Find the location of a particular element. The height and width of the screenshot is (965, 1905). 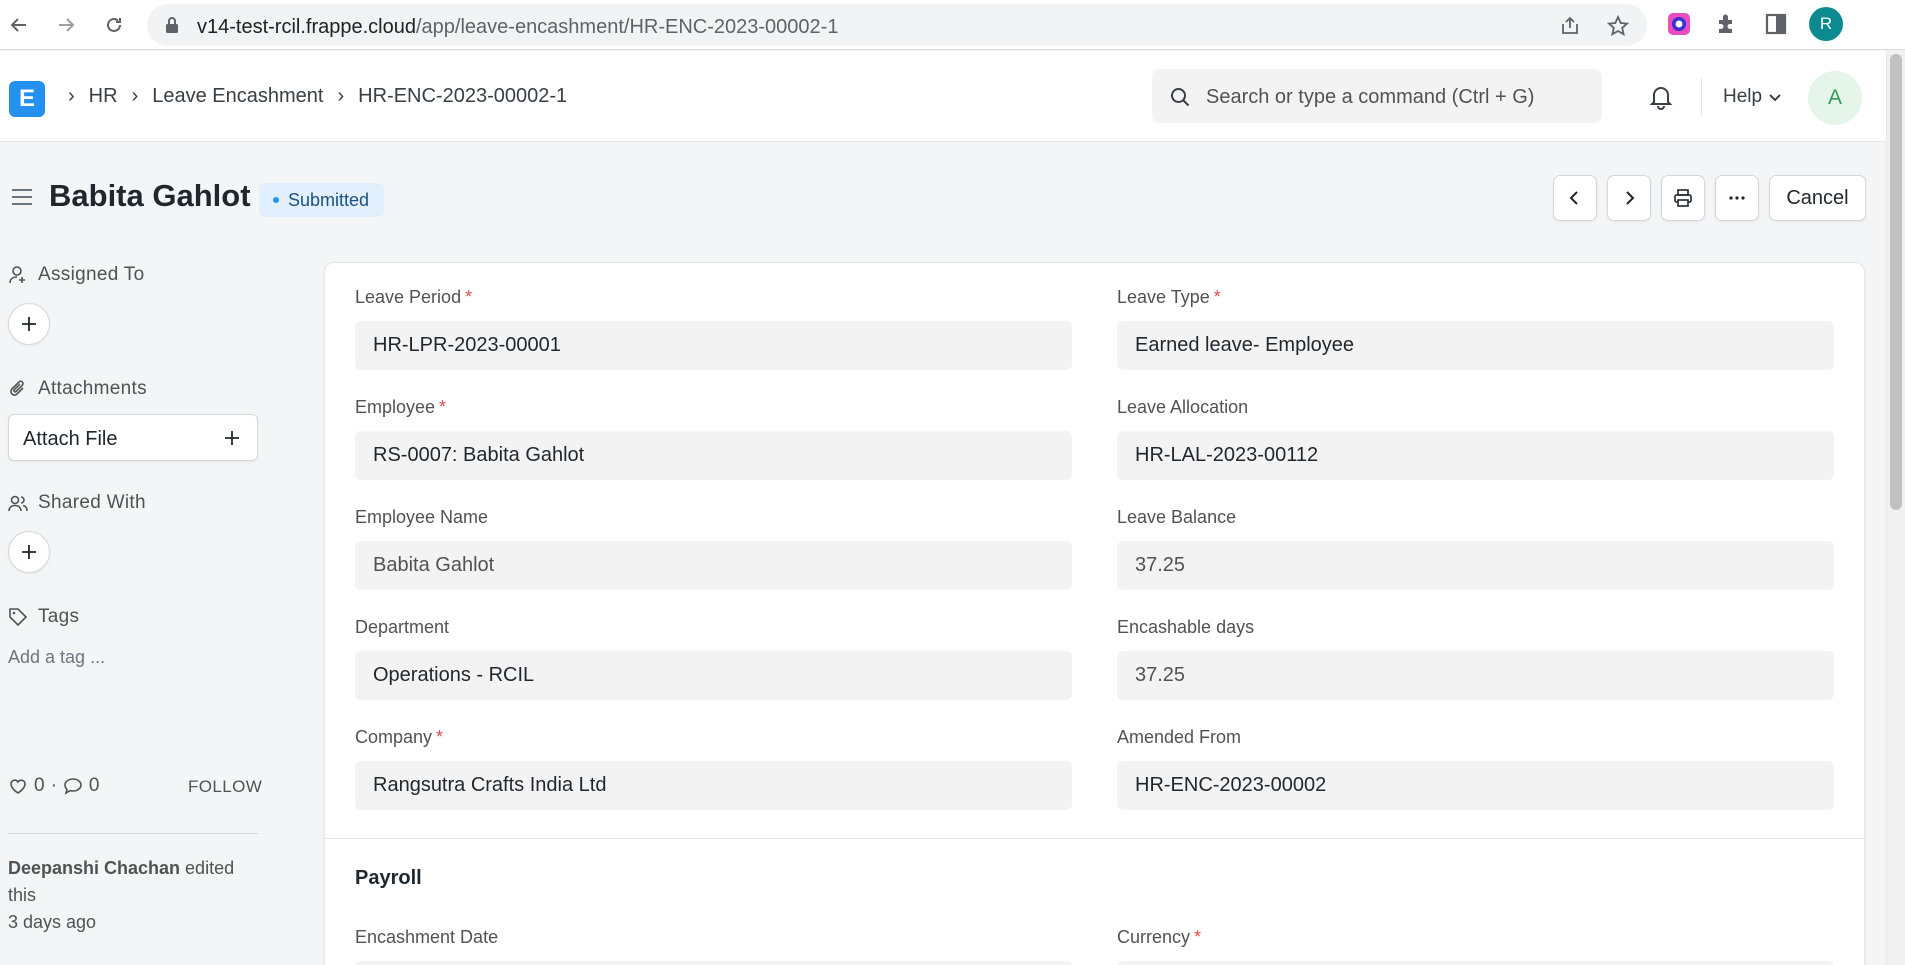

breadcrumb-document: HR-ENC-2023-00002-1 is located at coordinates (462, 96).